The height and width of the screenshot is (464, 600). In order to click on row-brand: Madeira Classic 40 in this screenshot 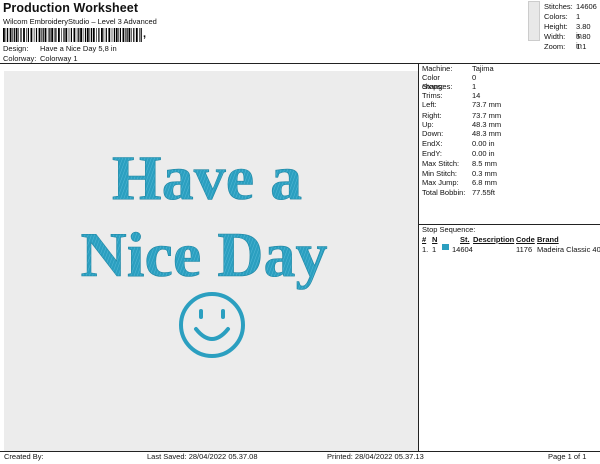, I will do `click(568, 249)`.